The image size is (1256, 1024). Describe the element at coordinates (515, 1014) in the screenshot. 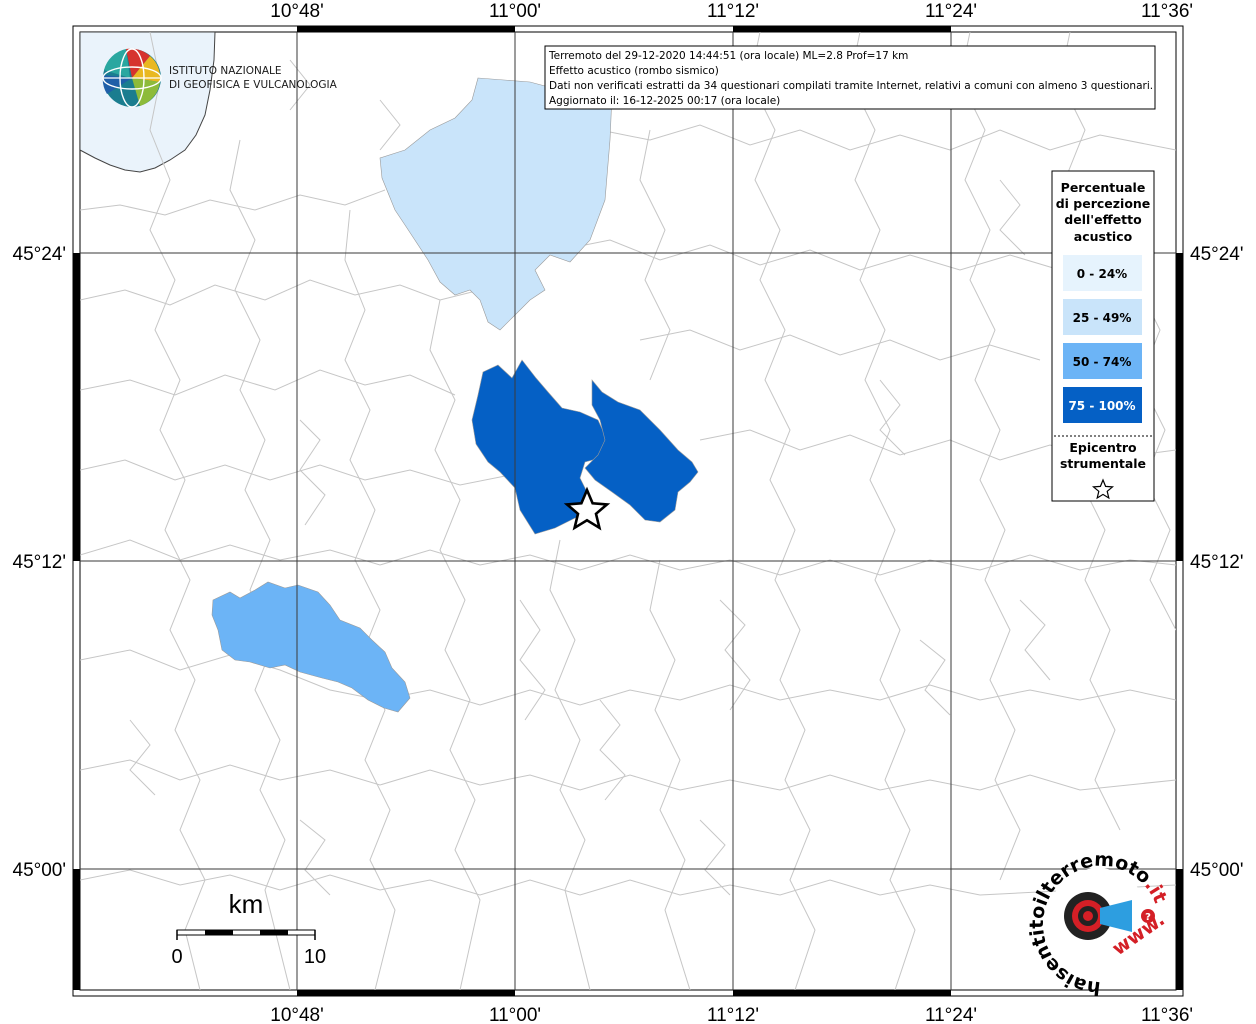

I see `lon-label-bottom: 11°00'` at that location.